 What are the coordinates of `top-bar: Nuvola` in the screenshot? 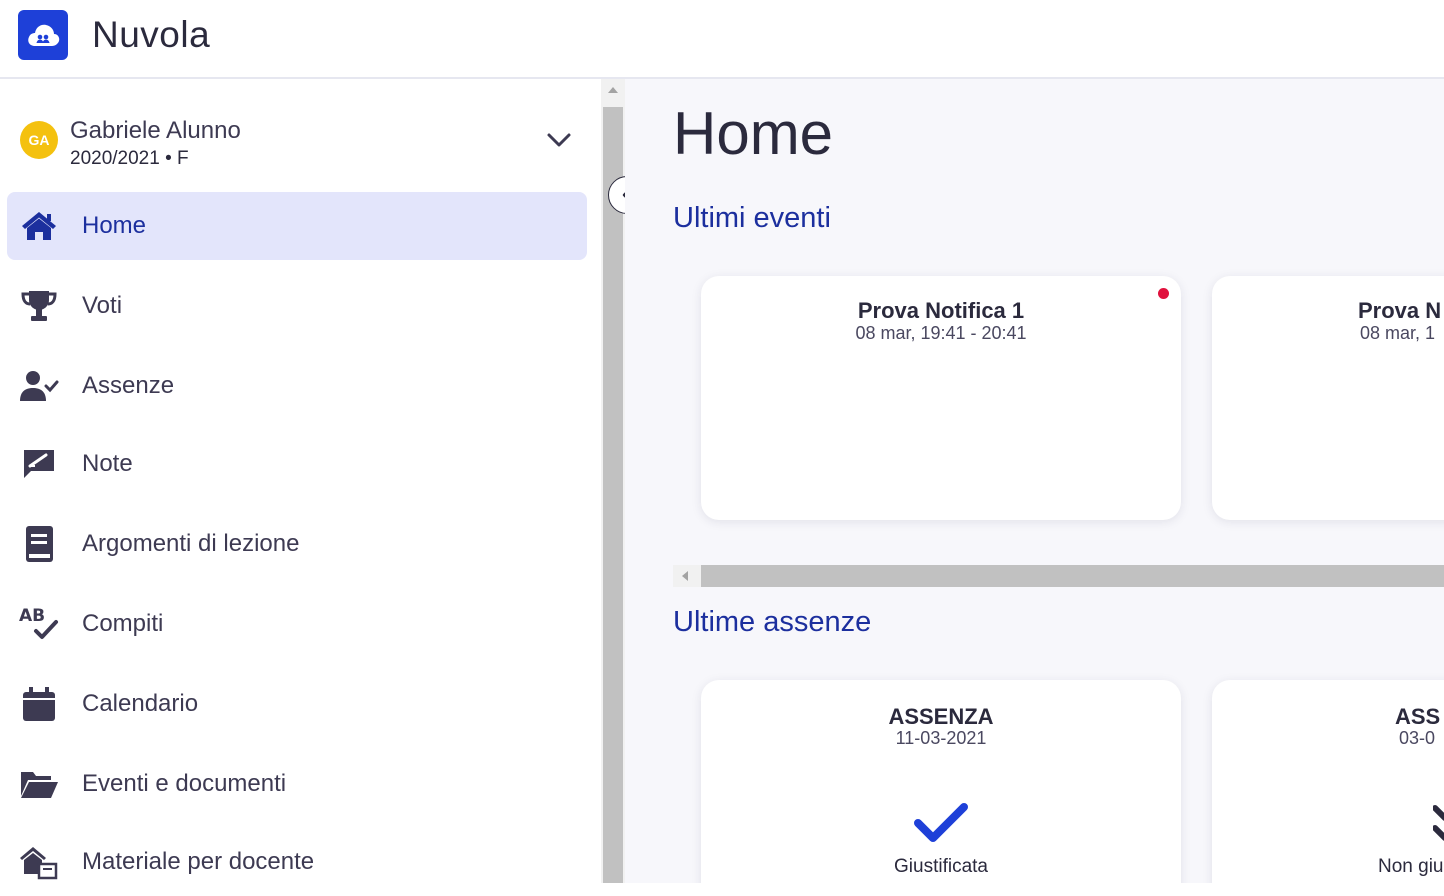 It's located at (722, 39).